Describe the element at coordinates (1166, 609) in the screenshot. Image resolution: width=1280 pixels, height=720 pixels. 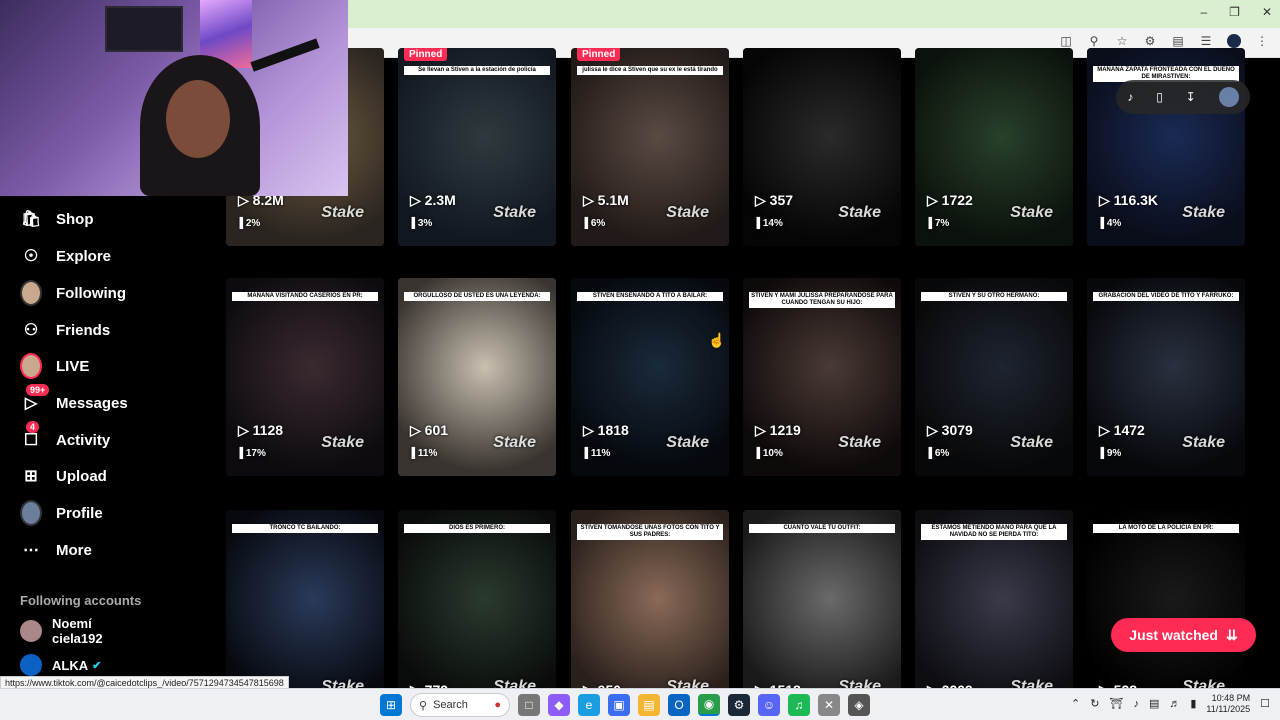
I see `video-tile: LA MOTO DE LA POLICIA EN PR:▷ 528Stake` at that location.